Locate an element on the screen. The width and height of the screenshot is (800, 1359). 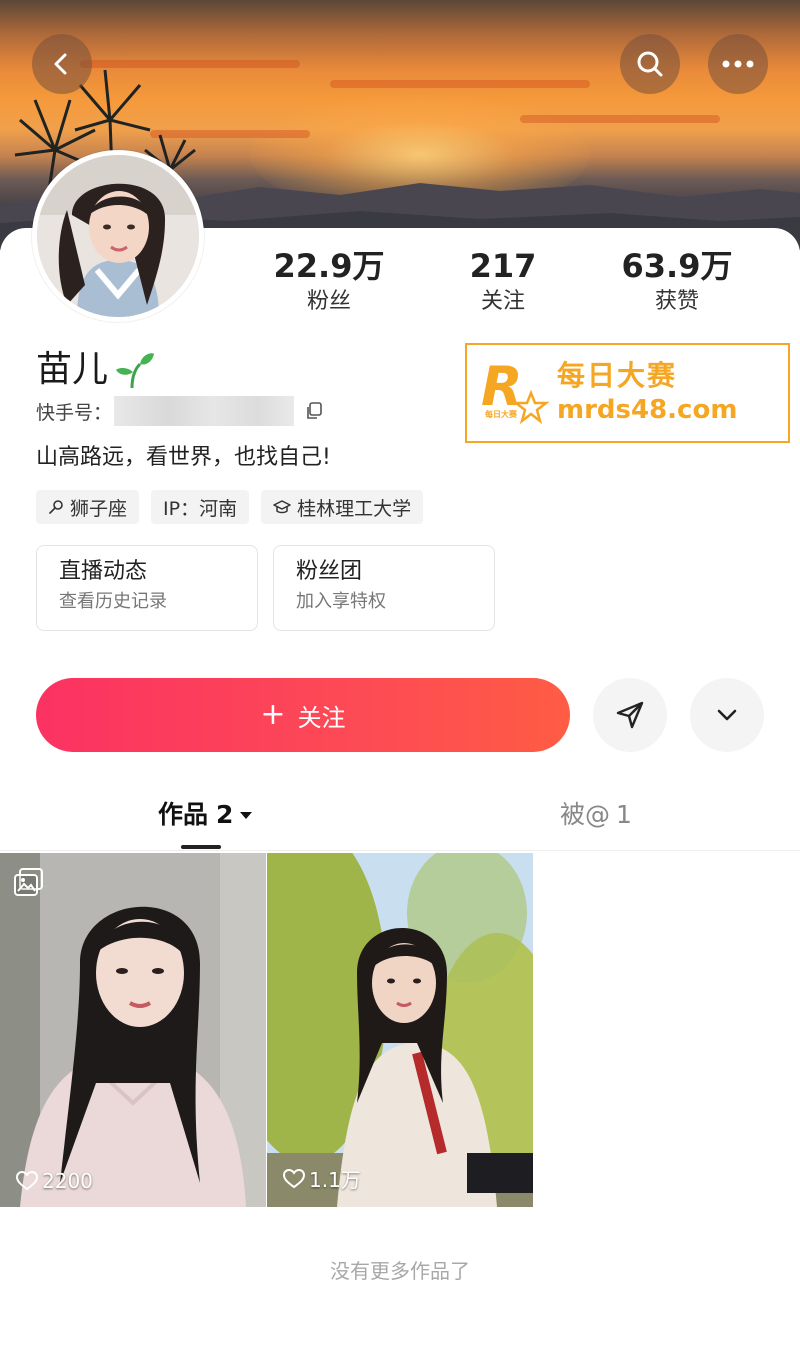
name-row: 苗儿 is located at coordinates (96, 370).